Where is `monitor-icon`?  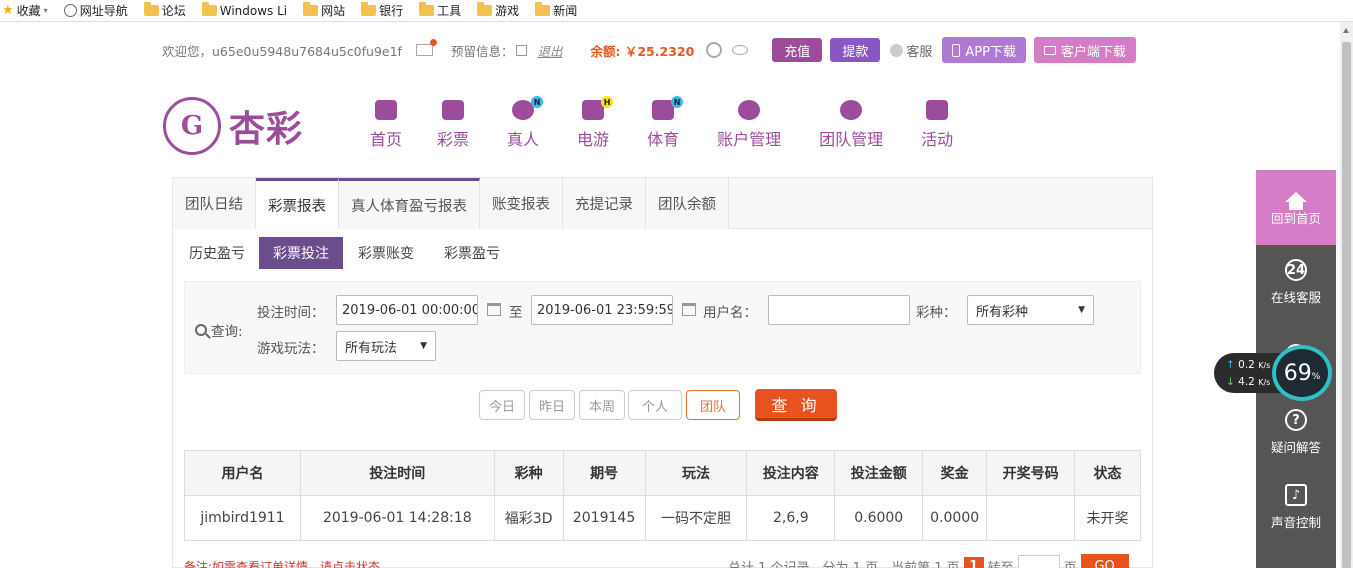
monitor-icon is located at coordinates (1049, 50).